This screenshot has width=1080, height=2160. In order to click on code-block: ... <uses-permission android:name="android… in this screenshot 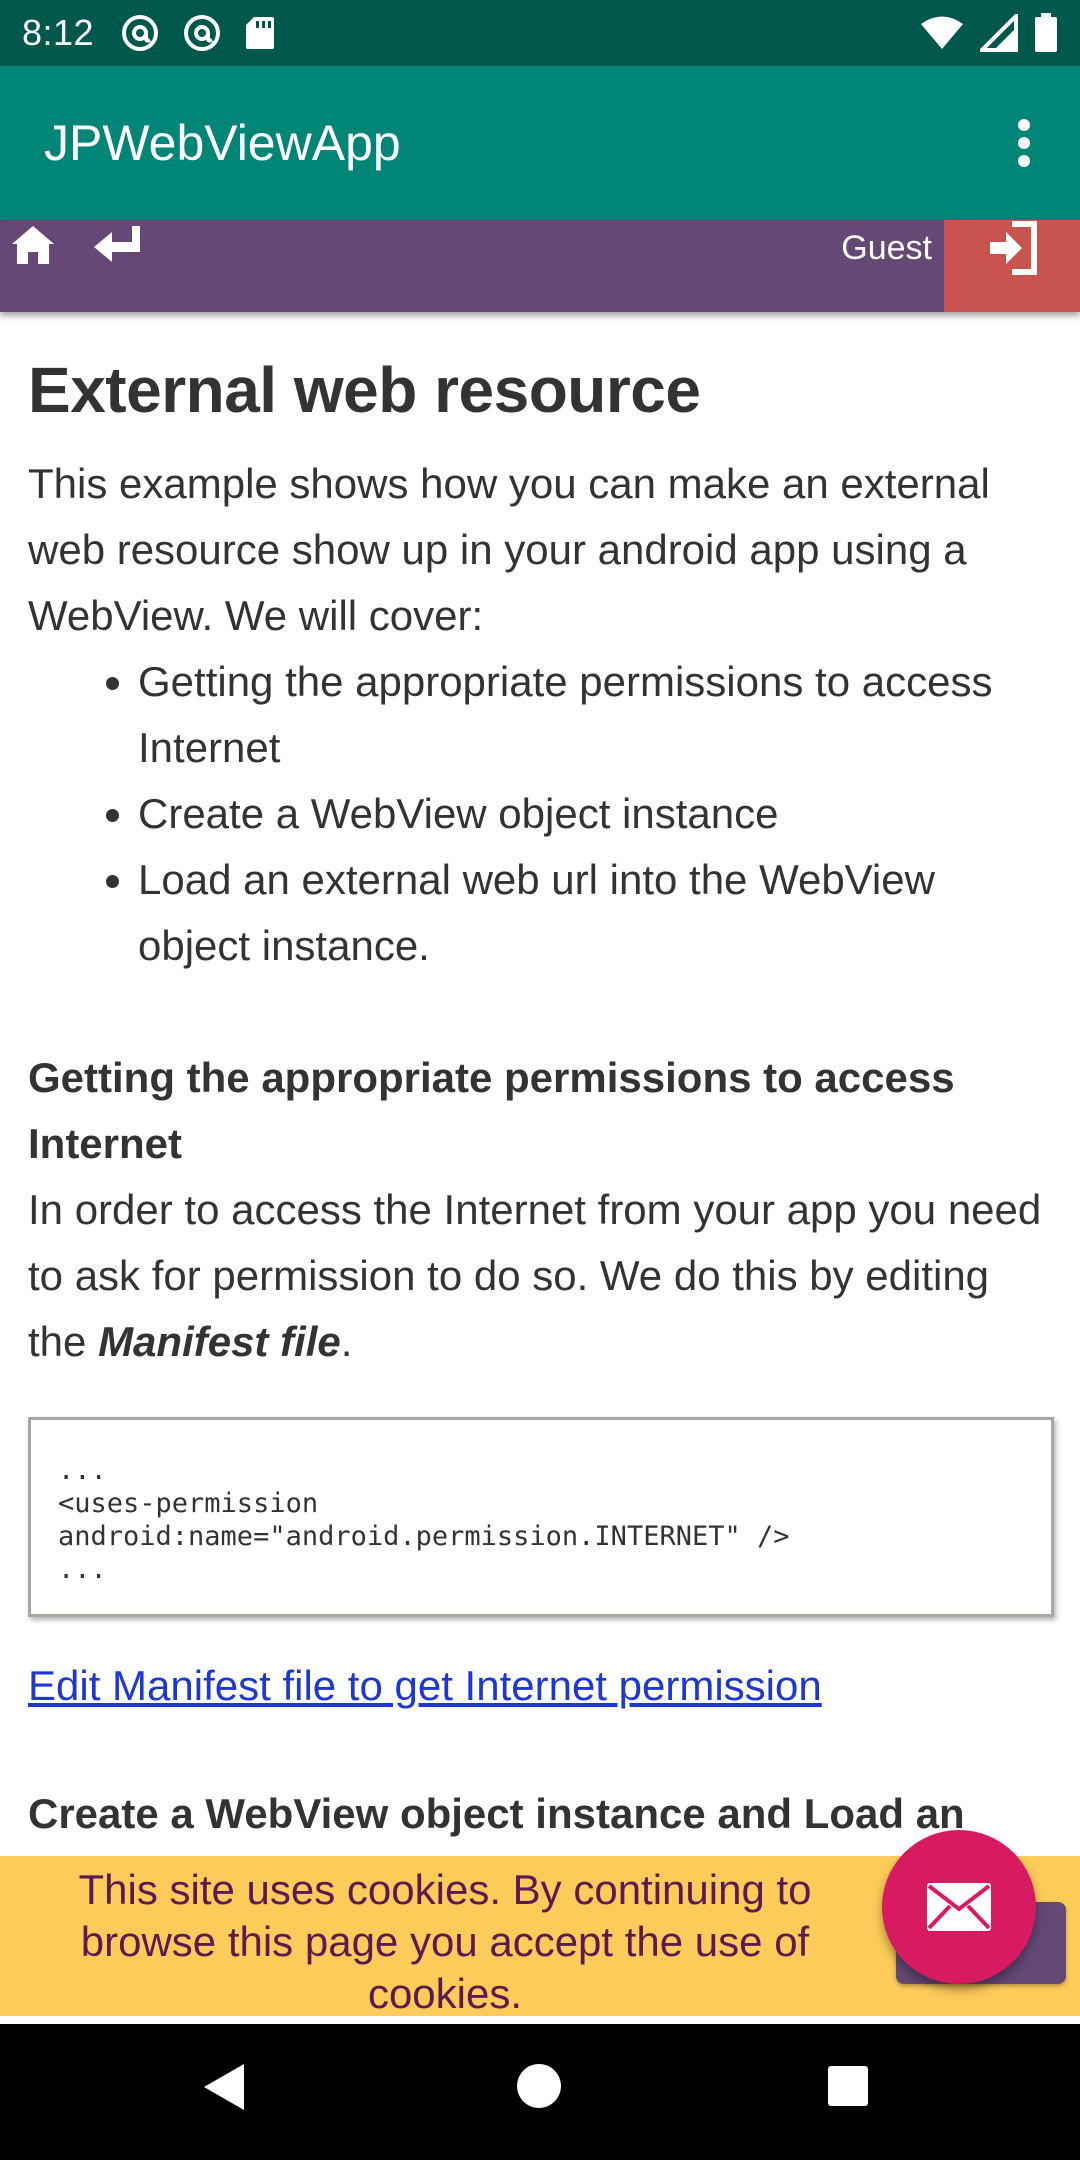, I will do `click(541, 1516)`.